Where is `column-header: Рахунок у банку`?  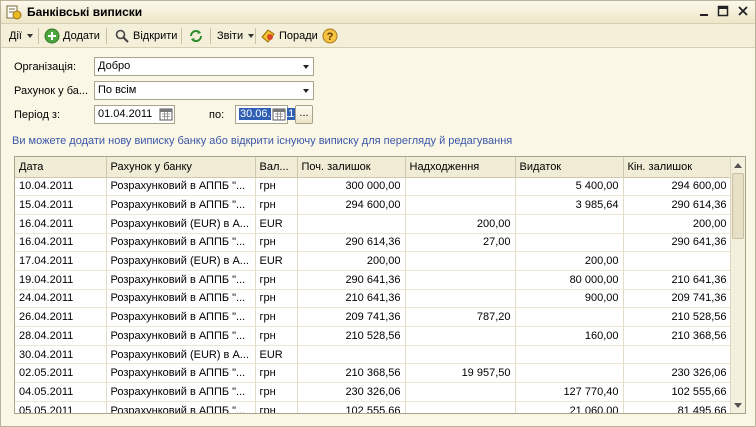 column-header: Рахунок у банку is located at coordinates (181, 167).